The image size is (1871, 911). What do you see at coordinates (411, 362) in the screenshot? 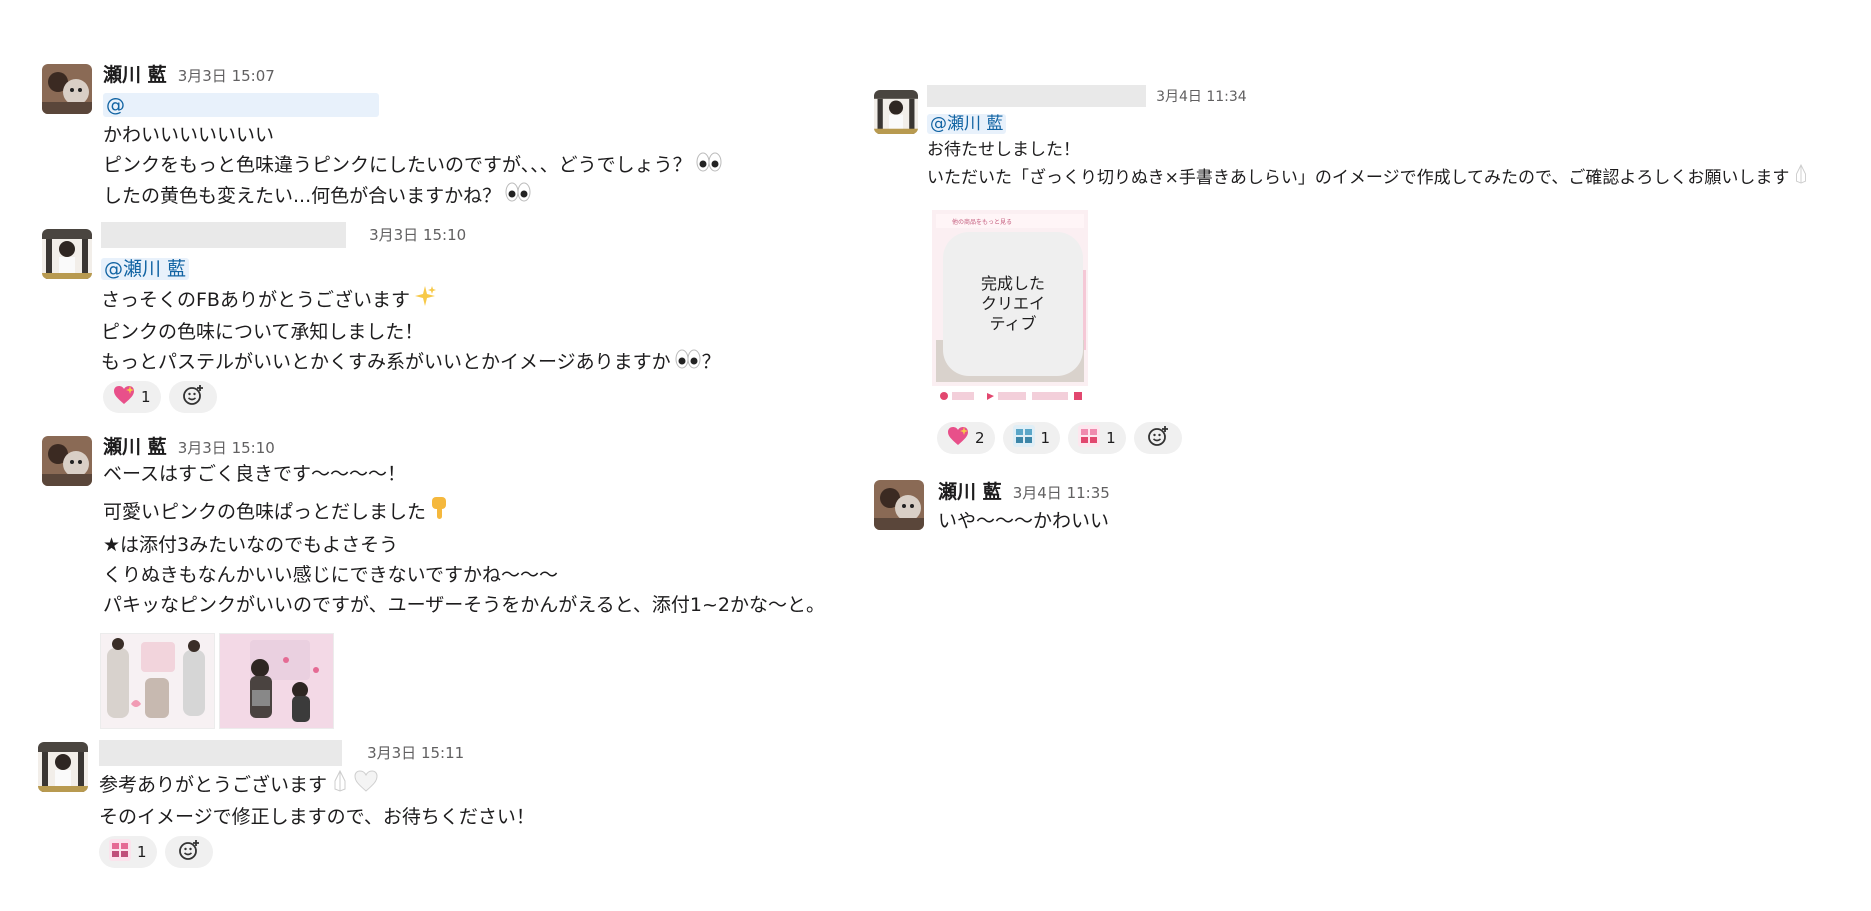
I see `message-text: もっとパステルがいいとかくすみ系がいいとかイメージありますか？` at bounding box center [411, 362].